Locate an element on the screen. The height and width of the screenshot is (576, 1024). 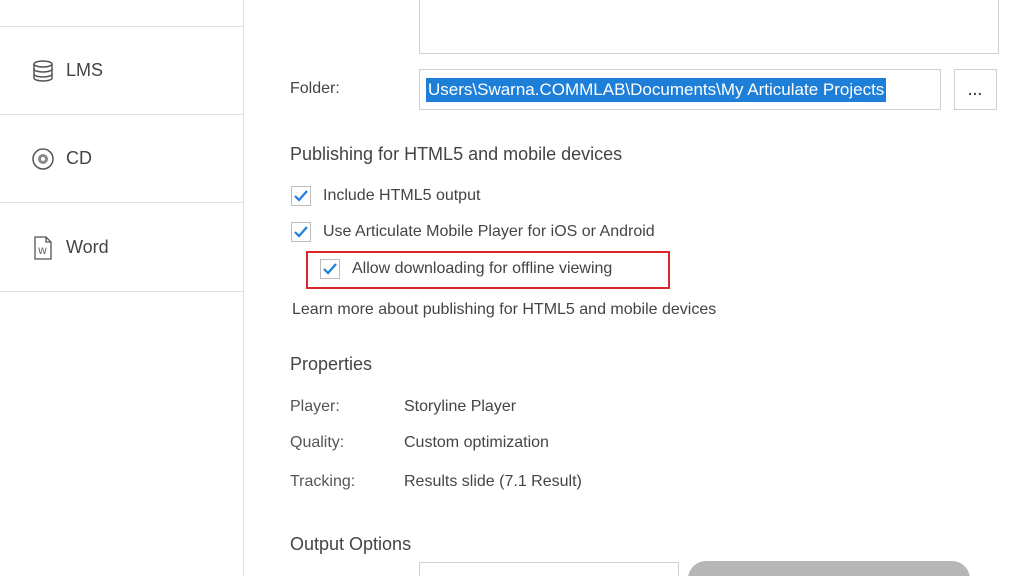
publish-button is located at coordinates (829, 568).